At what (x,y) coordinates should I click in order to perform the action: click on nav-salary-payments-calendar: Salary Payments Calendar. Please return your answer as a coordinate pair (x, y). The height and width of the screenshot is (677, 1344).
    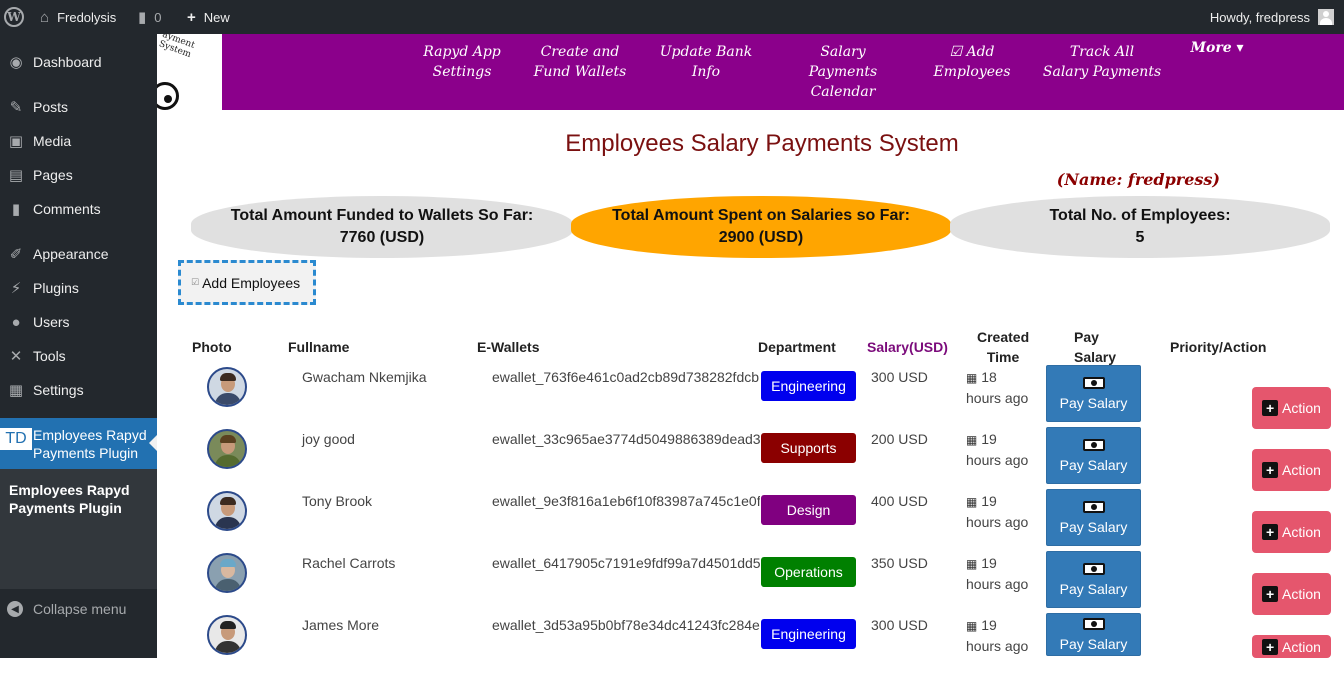
    Looking at the image, I should click on (843, 72).